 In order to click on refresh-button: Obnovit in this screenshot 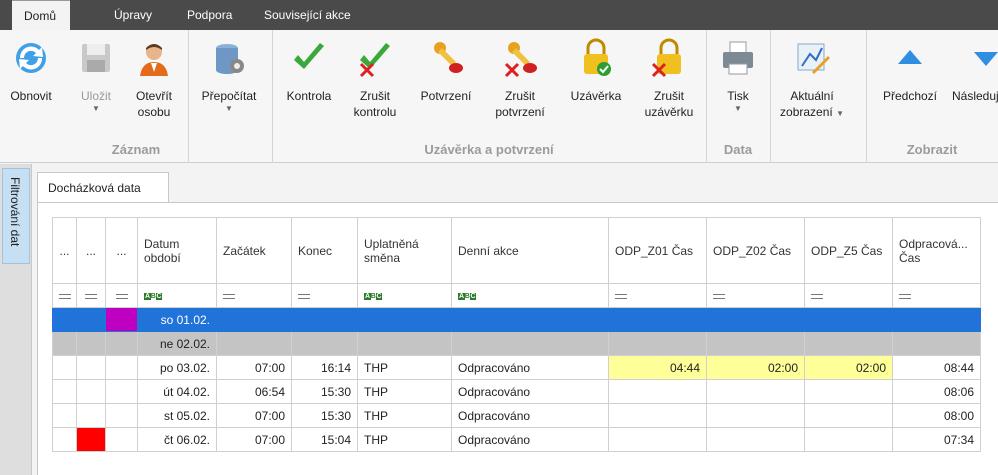, I will do `click(31, 70)`.